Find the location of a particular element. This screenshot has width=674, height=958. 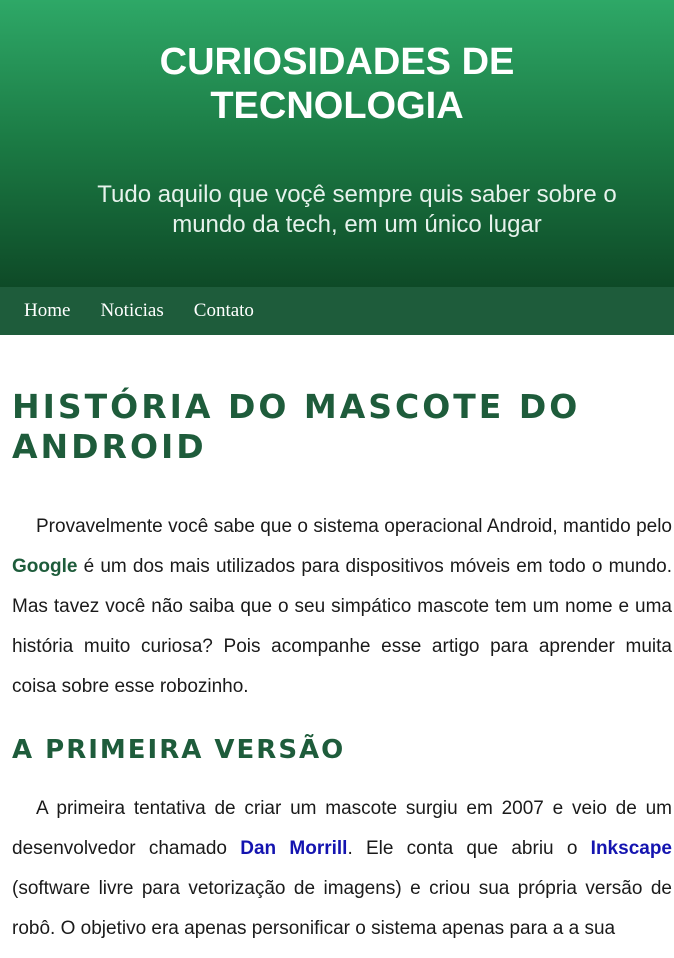

nav-link-home: Home is located at coordinates (47, 311).